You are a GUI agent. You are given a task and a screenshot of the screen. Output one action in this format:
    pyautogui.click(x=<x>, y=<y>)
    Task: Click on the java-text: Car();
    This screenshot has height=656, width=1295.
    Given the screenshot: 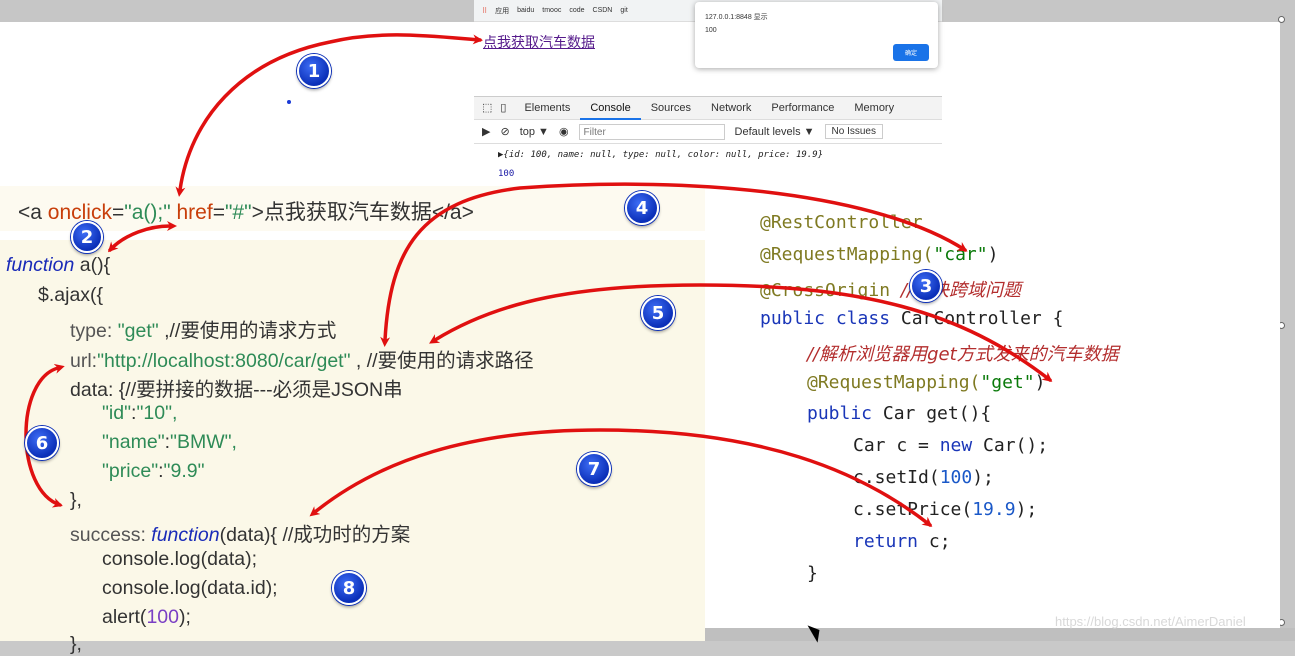 What is the action you would take?
    pyautogui.click(x=1010, y=445)
    